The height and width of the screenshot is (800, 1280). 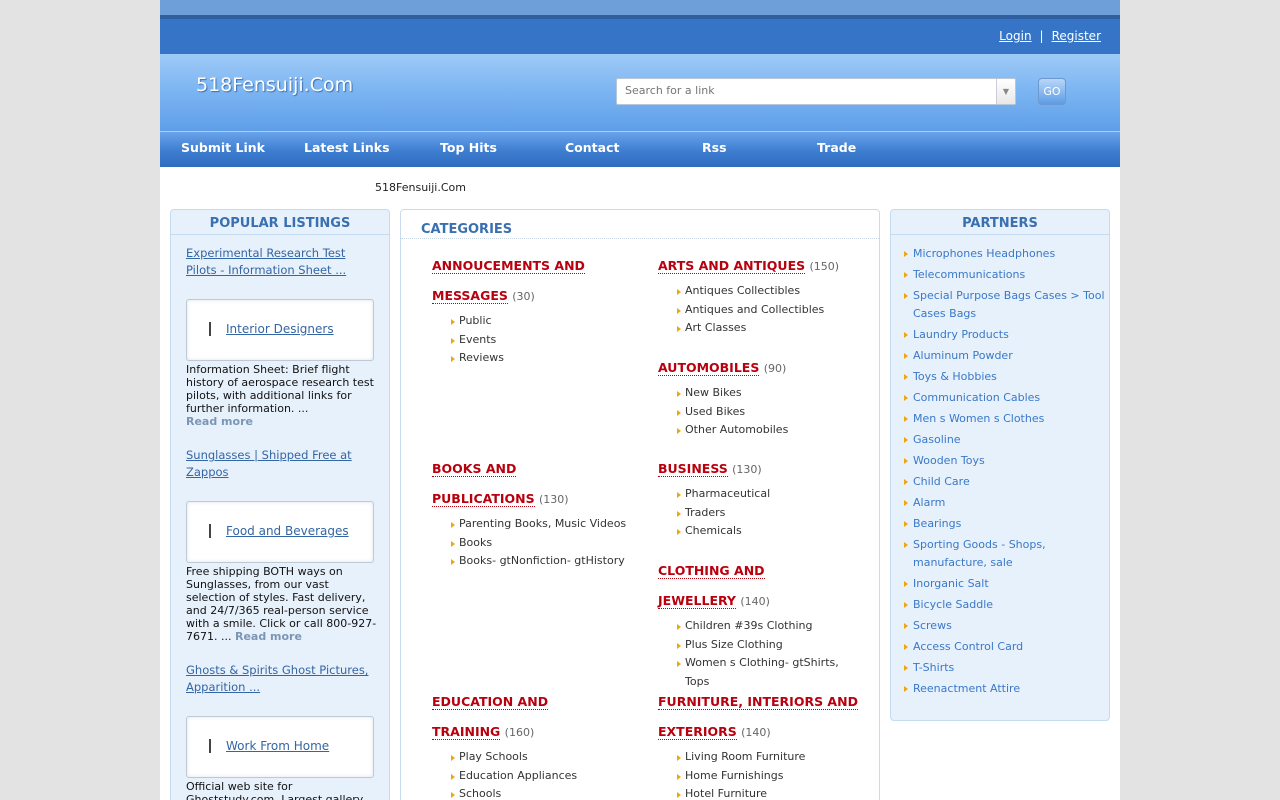 I want to click on subcategory-link: Home Furnishings, so click(x=765, y=776).